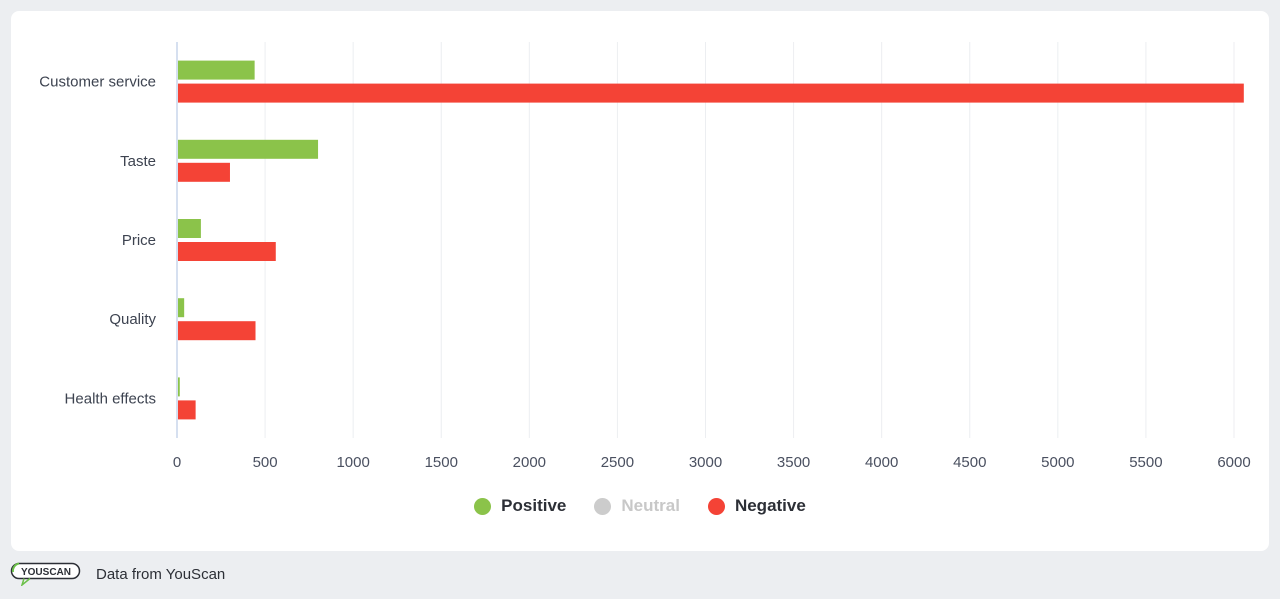  What do you see at coordinates (161, 574) in the screenshot?
I see `data-source-text: Data from YouScan` at bounding box center [161, 574].